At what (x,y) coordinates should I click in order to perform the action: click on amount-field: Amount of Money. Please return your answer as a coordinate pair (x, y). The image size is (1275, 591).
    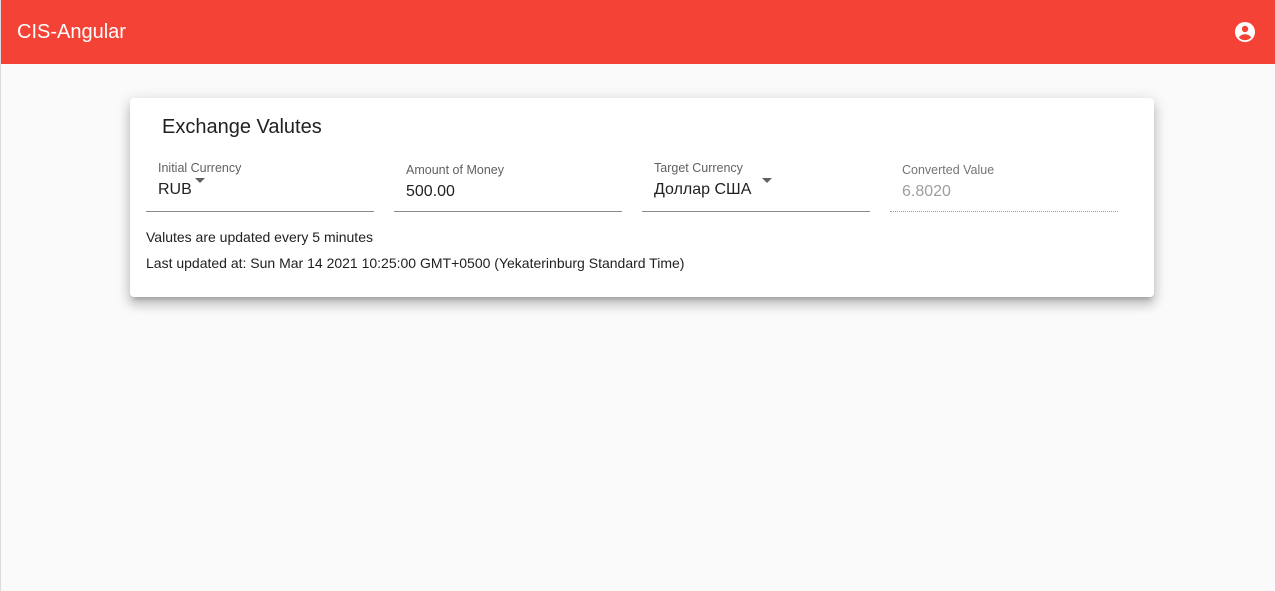
    Looking at the image, I should click on (508, 187).